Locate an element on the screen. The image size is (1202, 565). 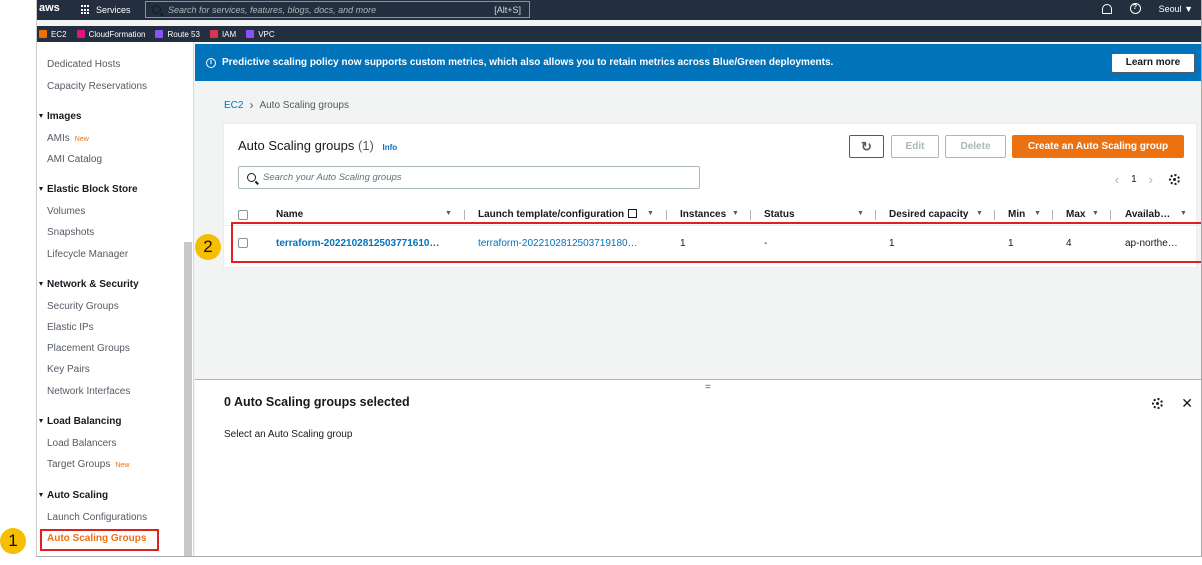
sidebar-item-key-pairs: Key Pairs is located at coordinates (68, 369).